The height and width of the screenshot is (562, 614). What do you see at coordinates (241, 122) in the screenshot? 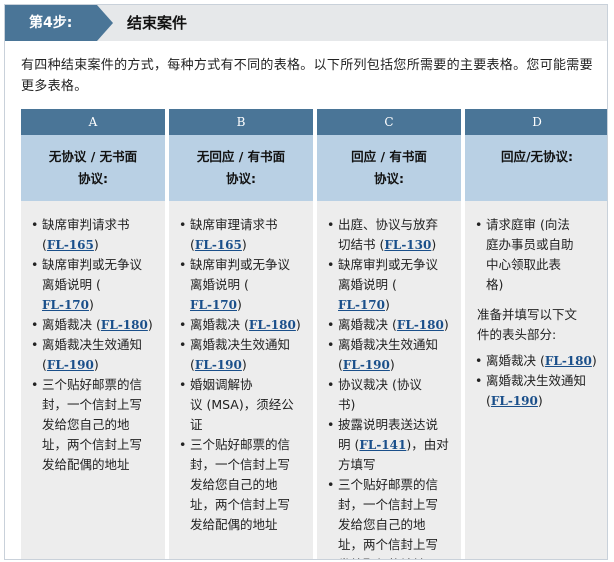
I see `column-letter: B` at bounding box center [241, 122].